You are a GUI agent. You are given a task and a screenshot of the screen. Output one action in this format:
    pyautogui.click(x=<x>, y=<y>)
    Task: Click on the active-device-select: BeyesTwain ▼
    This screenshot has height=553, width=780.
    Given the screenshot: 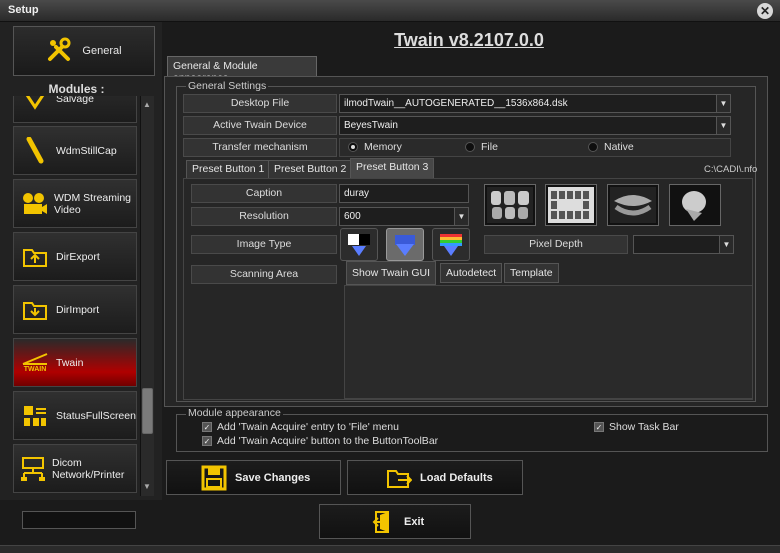 What is the action you would take?
    pyautogui.click(x=535, y=125)
    